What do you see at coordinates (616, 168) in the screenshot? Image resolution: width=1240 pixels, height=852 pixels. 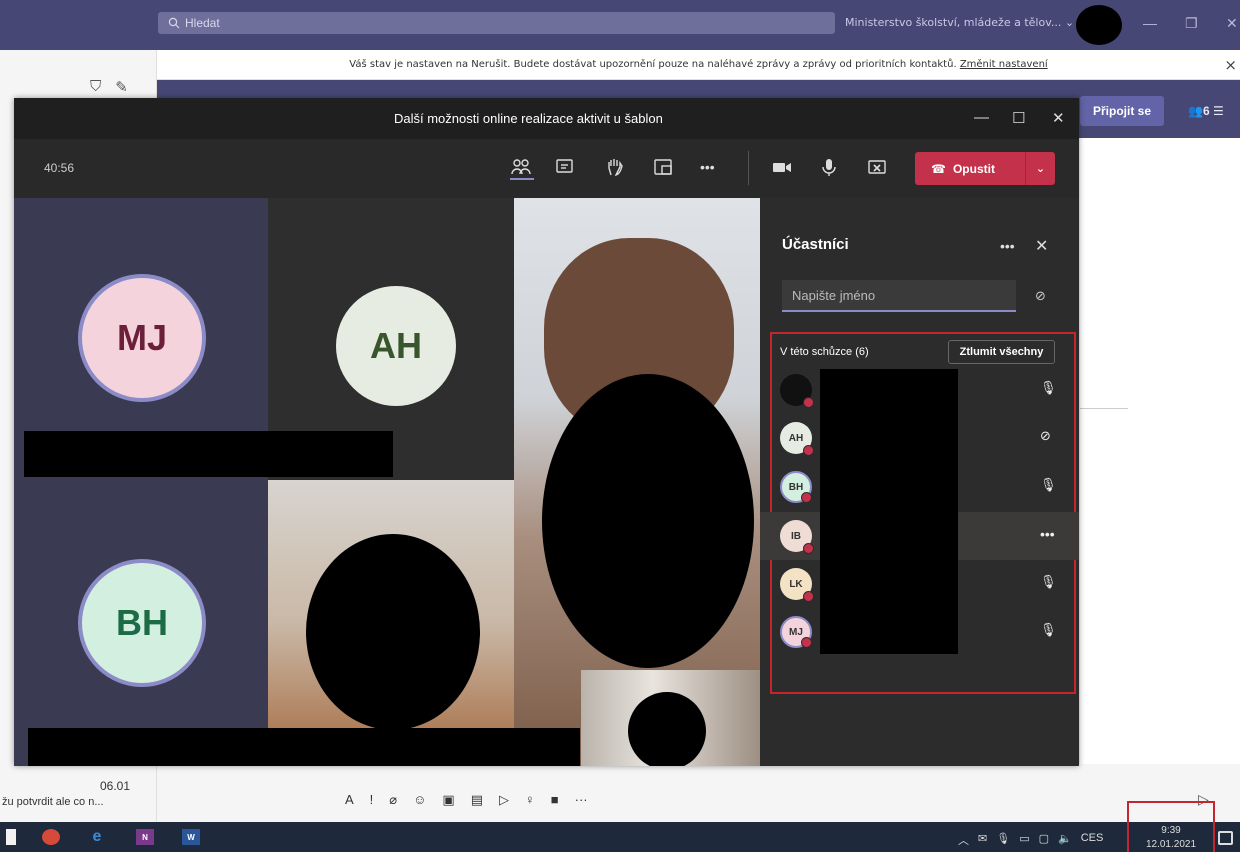 I see `raise-hand-icon` at bounding box center [616, 168].